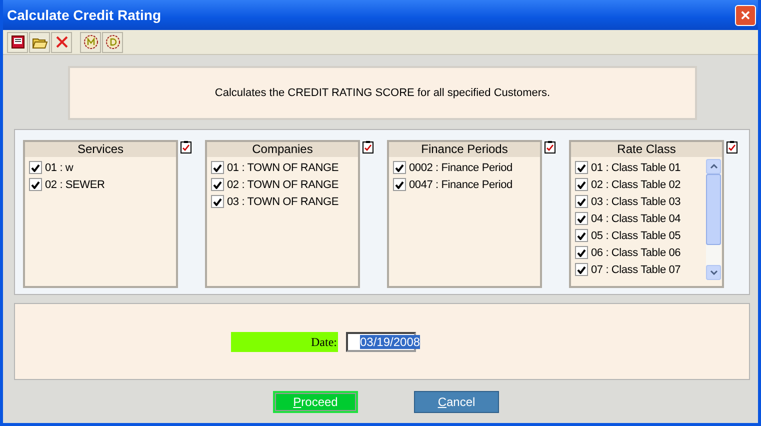 The image size is (761, 426). What do you see at coordinates (745, 15) in the screenshot?
I see `close-button: ✕` at bounding box center [745, 15].